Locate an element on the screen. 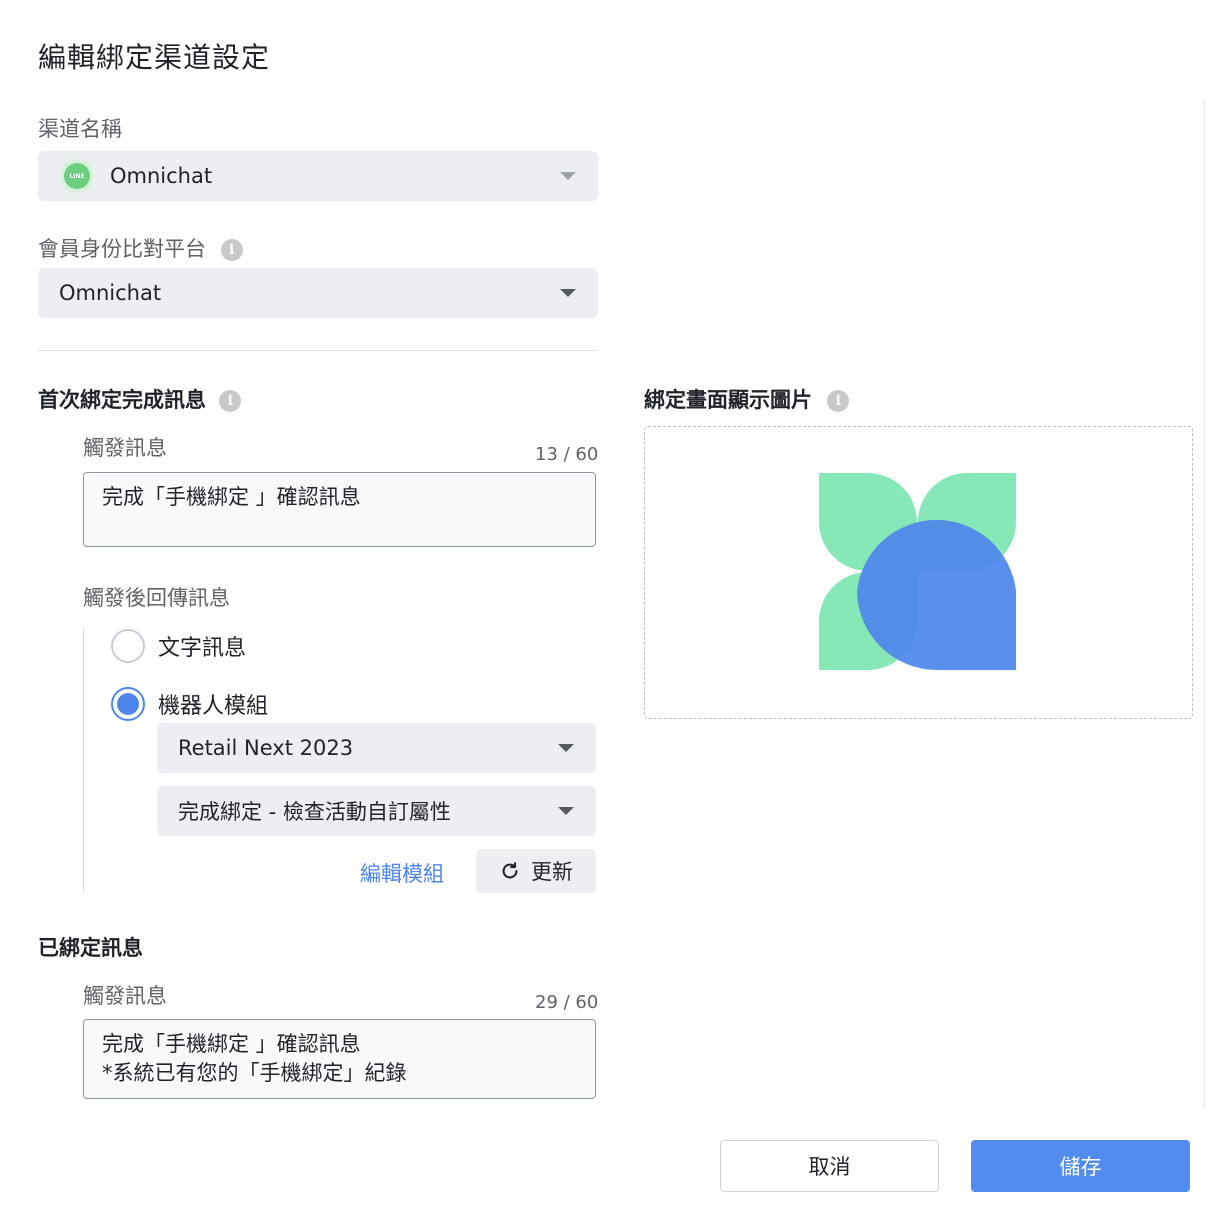  char-counter: 29 / 60 is located at coordinates (567, 1002).